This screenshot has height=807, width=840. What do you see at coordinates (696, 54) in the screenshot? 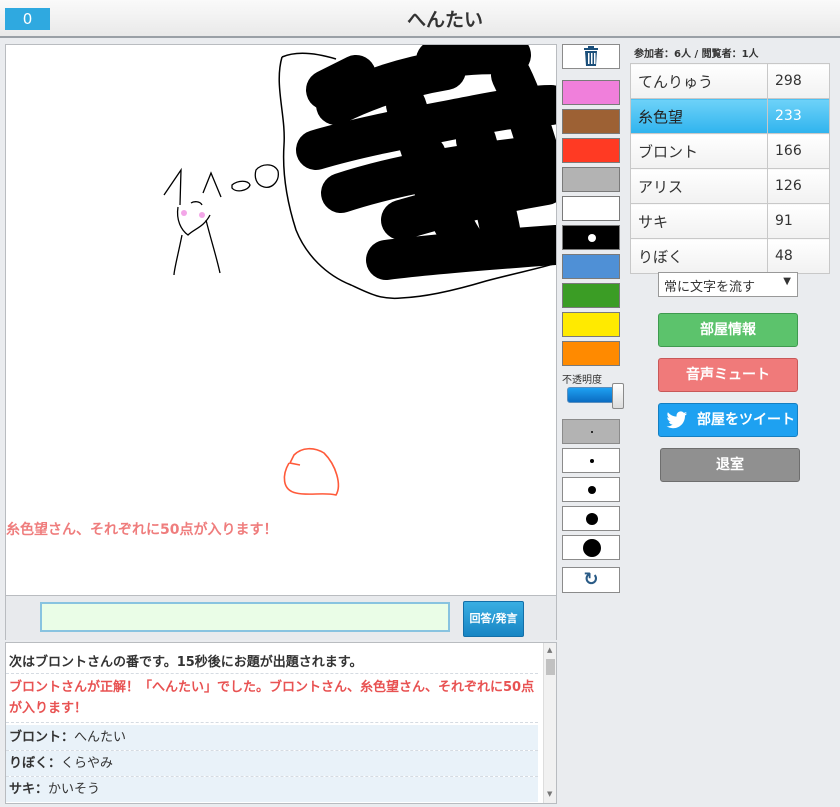
I see `participant-count: 参加者：6人 / 閲覧者：1人` at bounding box center [696, 54].